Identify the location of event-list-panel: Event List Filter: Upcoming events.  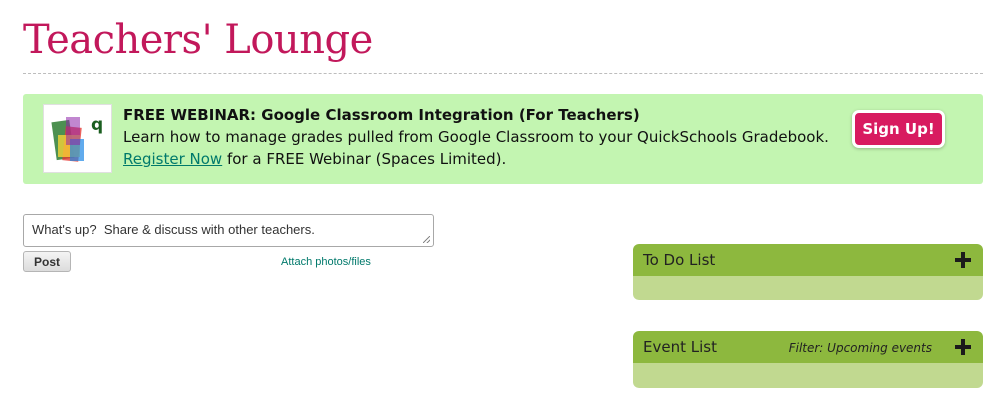
(808, 359).